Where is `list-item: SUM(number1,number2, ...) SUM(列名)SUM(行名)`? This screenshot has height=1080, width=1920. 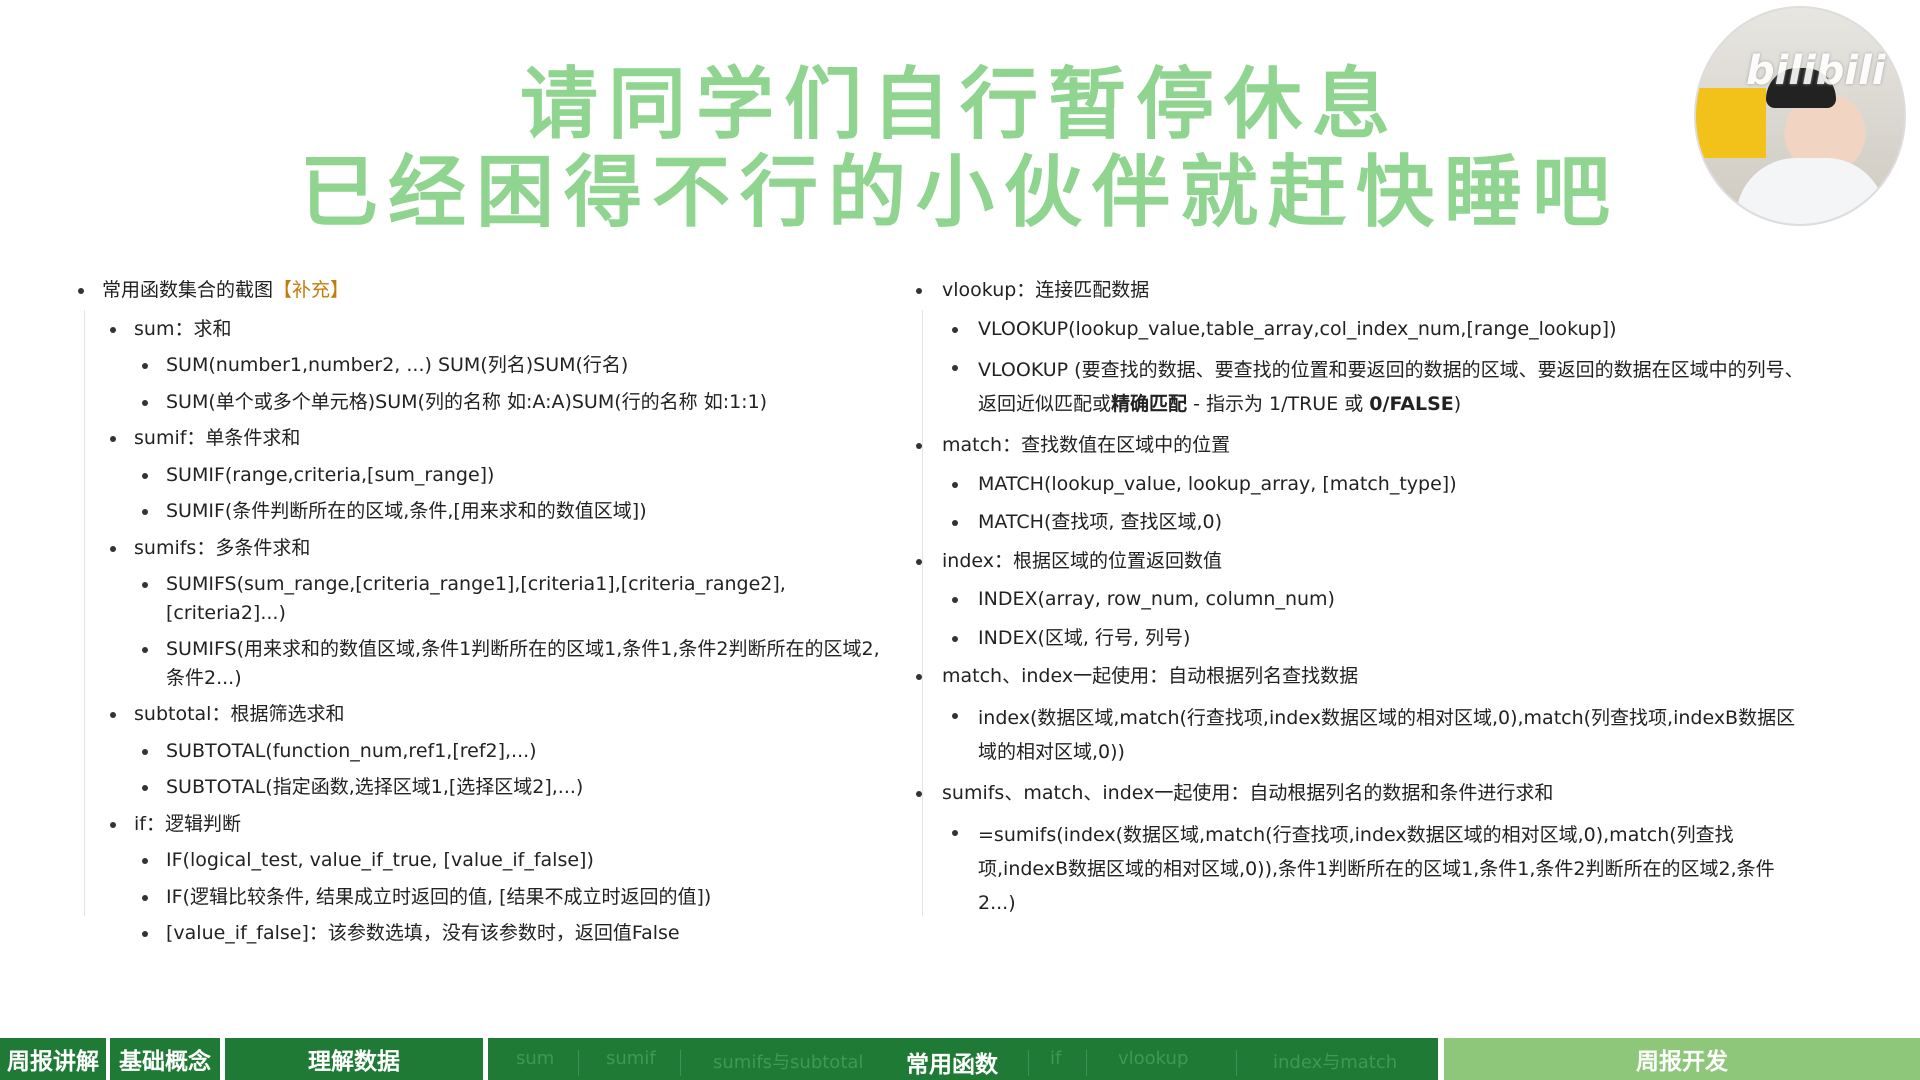
list-item: SUM(number1,number2, ...) SUM(列名)SUM(行名) is located at coordinates (486, 365).